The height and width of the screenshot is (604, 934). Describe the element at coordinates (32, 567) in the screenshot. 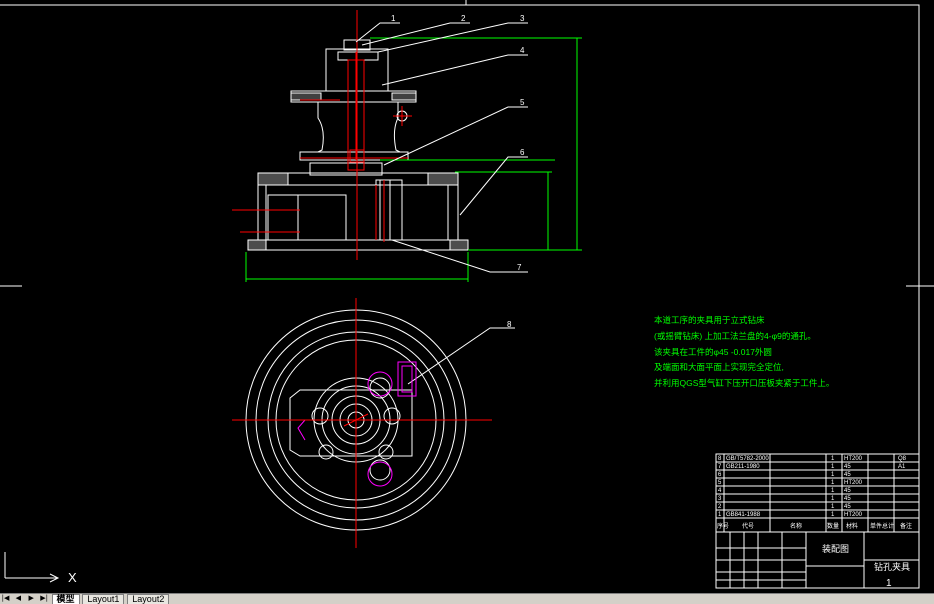

I see `ucs-icon` at that location.